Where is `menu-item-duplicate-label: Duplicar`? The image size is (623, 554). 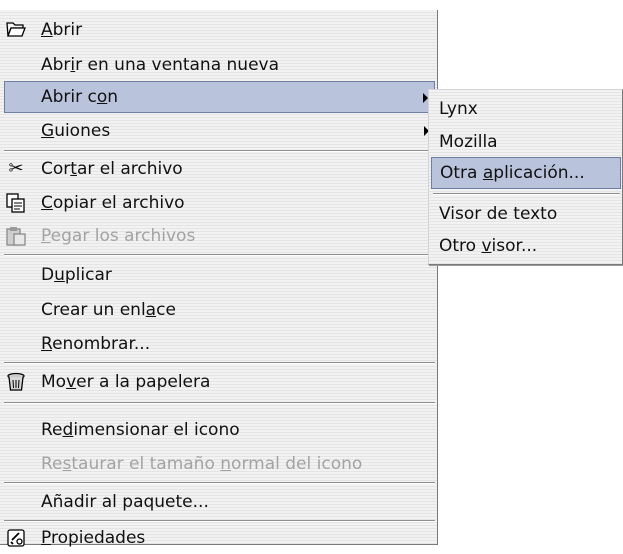
menu-item-duplicate-label: Duplicar is located at coordinates (76, 275).